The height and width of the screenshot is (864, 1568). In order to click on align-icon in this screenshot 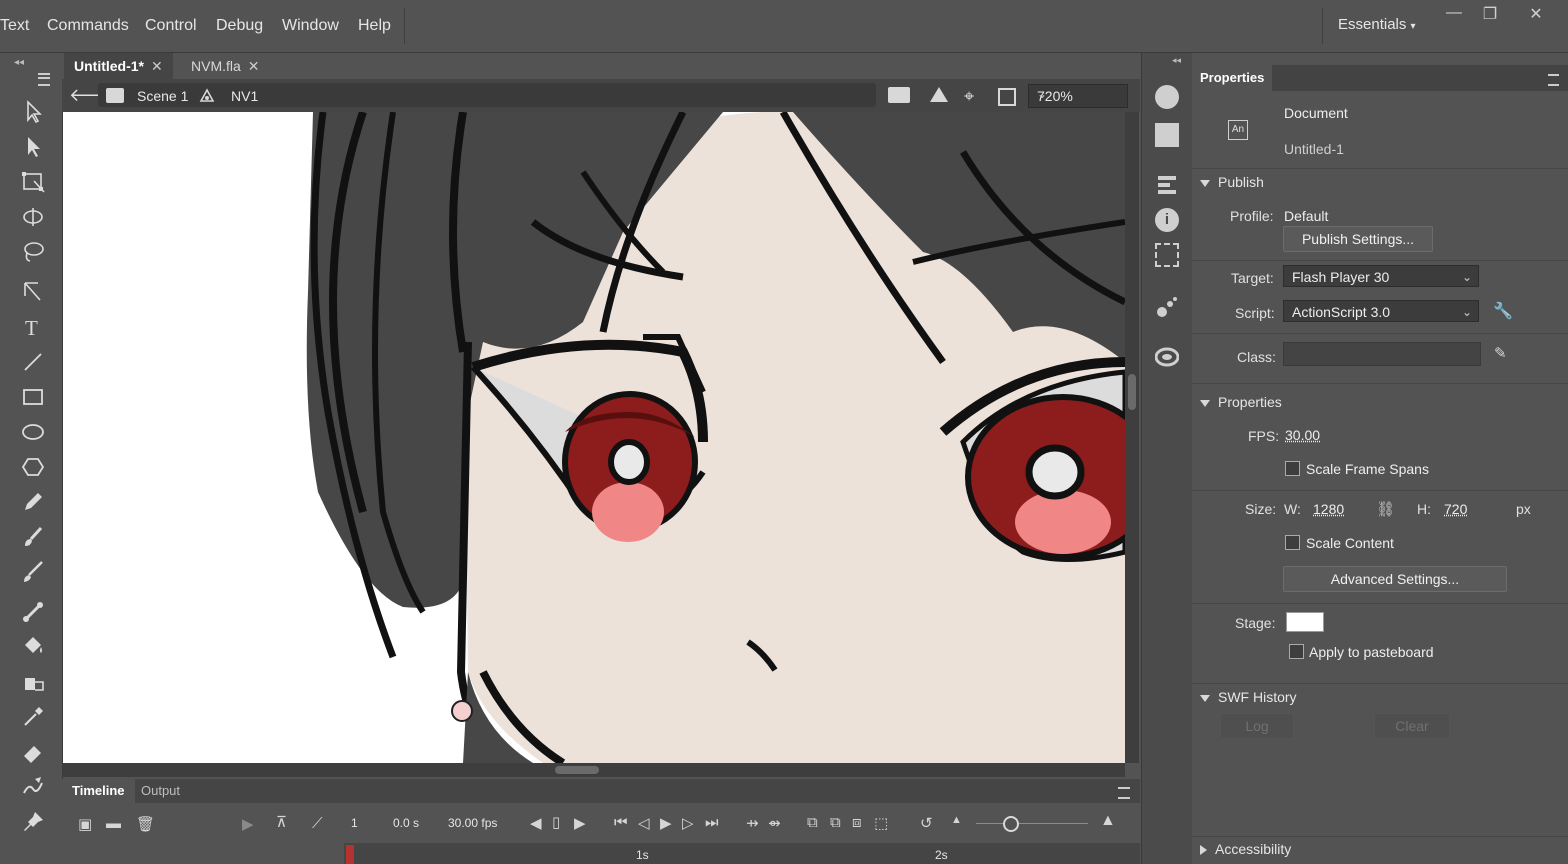, I will do `click(1167, 185)`.